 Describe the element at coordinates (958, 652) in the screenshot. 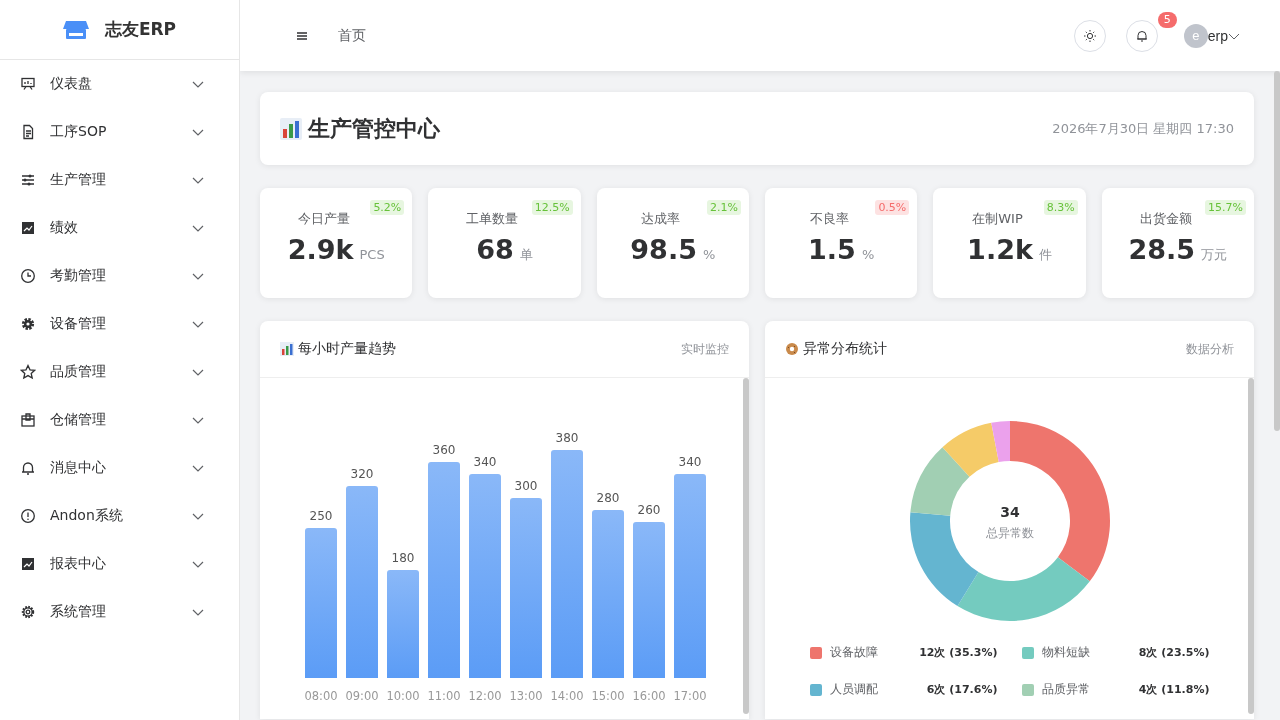

I see `legend-count: 12次 (35.3%)` at that location.